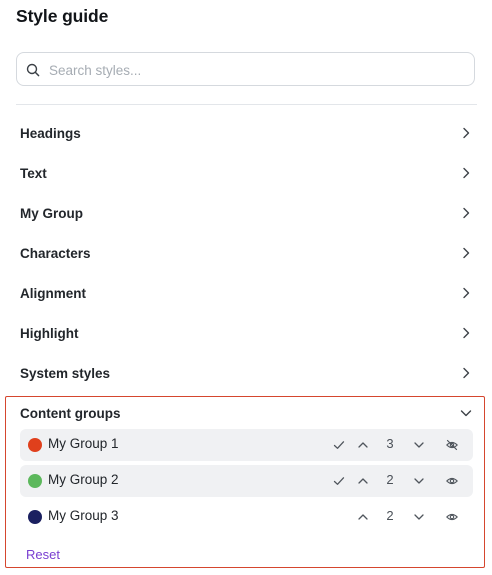 Image resolution: width=492 pixels, height=575 pixels. What do you see at coordinates (246, 517) in the screenshot?
I see `content-group-row: My Group 3 2` at bounding box center [246, 517].